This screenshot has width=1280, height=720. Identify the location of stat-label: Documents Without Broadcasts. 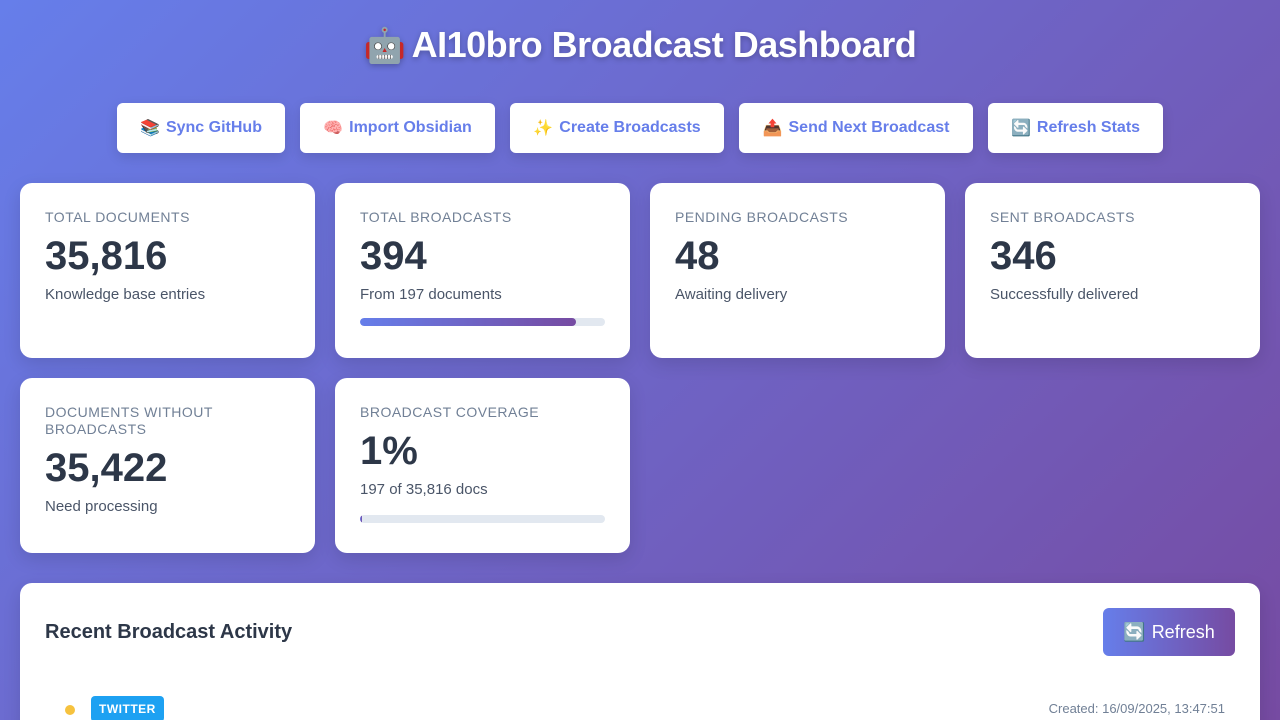
(129, 420).